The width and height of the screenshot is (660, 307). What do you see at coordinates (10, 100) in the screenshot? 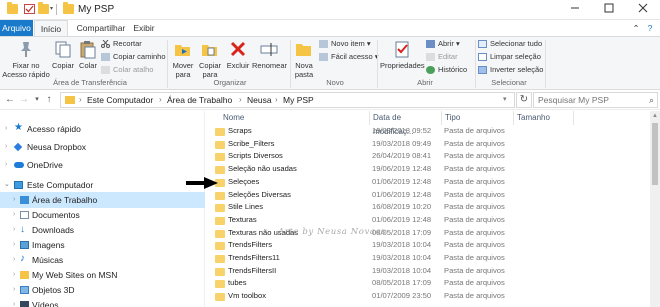
I see `back-arrow-icon: ←` at bounding box center [10, 100].